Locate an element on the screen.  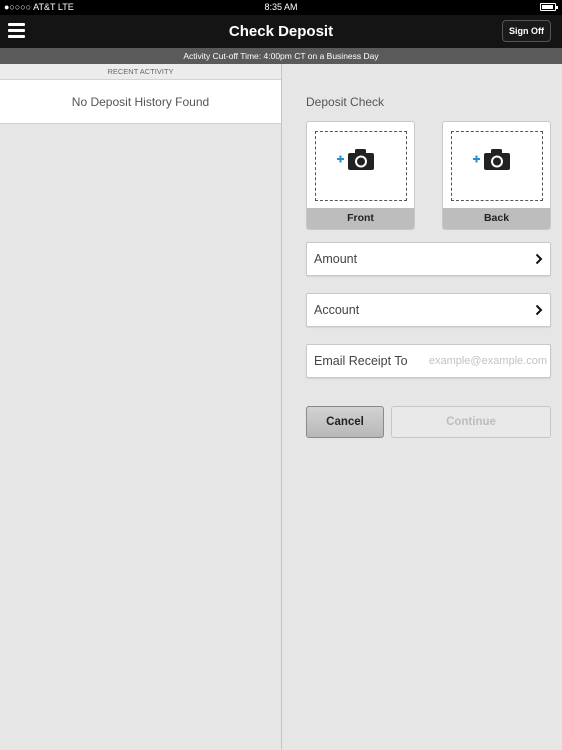
status-time: 8:35 AM is located at coordinates (281, 7).